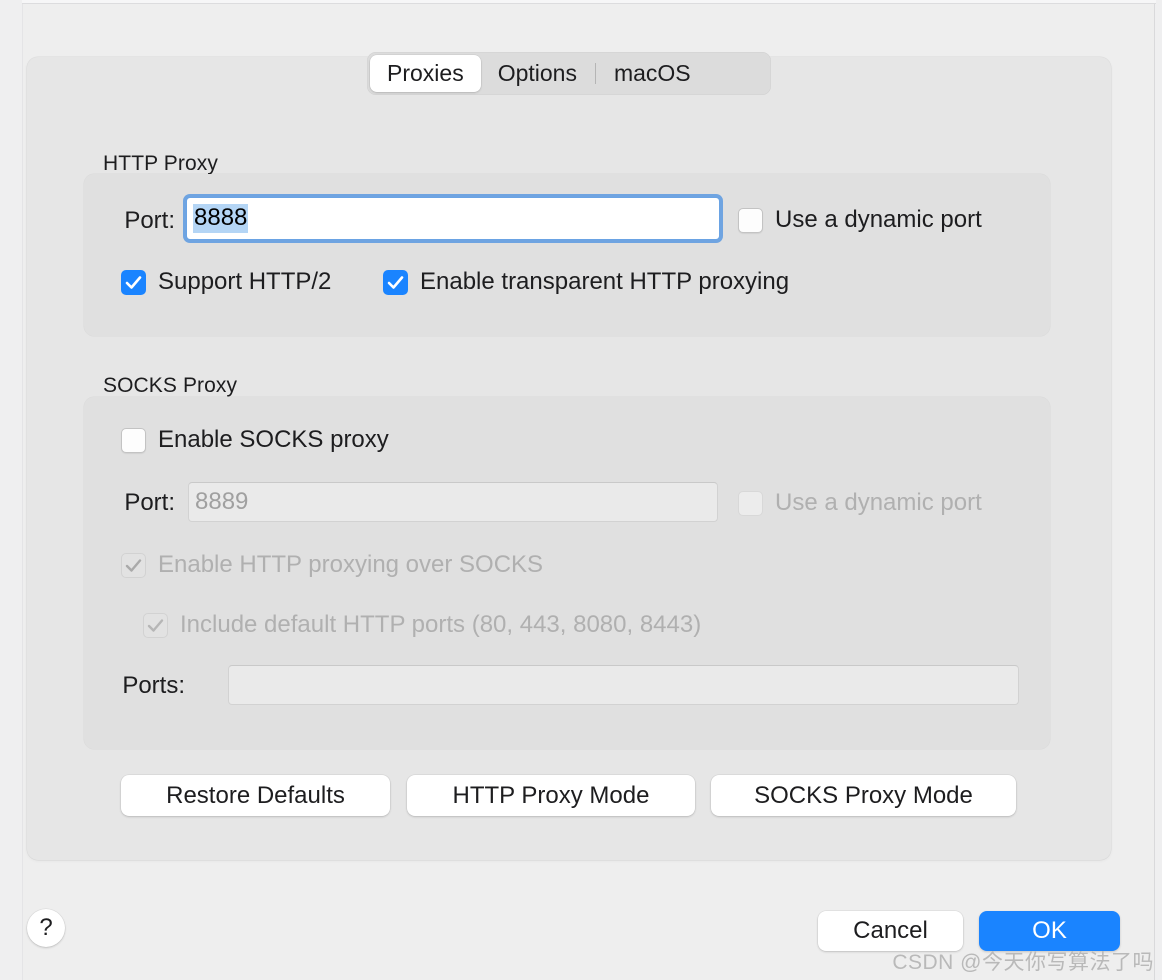 Image resolution: width=1162 pixels, height=980 pixels. I want to click on enable-socks-label: Enable SOCKS proxy, so click(273, 439).